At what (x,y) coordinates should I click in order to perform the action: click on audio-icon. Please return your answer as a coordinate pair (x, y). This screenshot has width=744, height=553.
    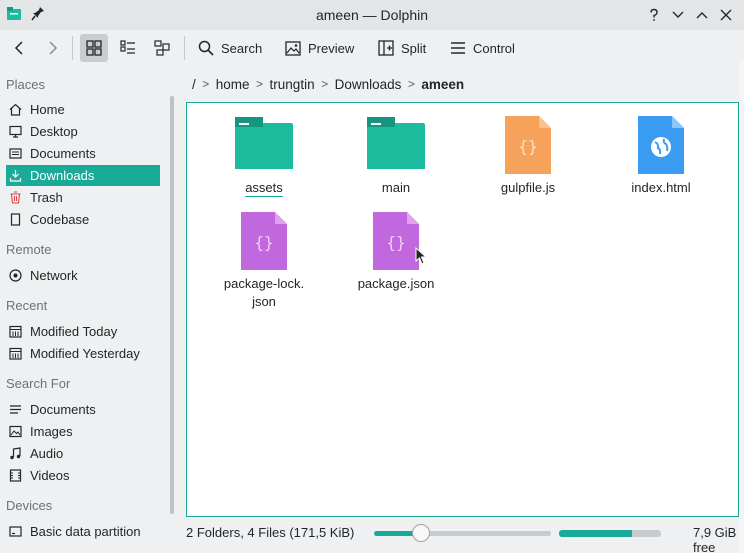
    Looking at the image, I should click on (15, 453).